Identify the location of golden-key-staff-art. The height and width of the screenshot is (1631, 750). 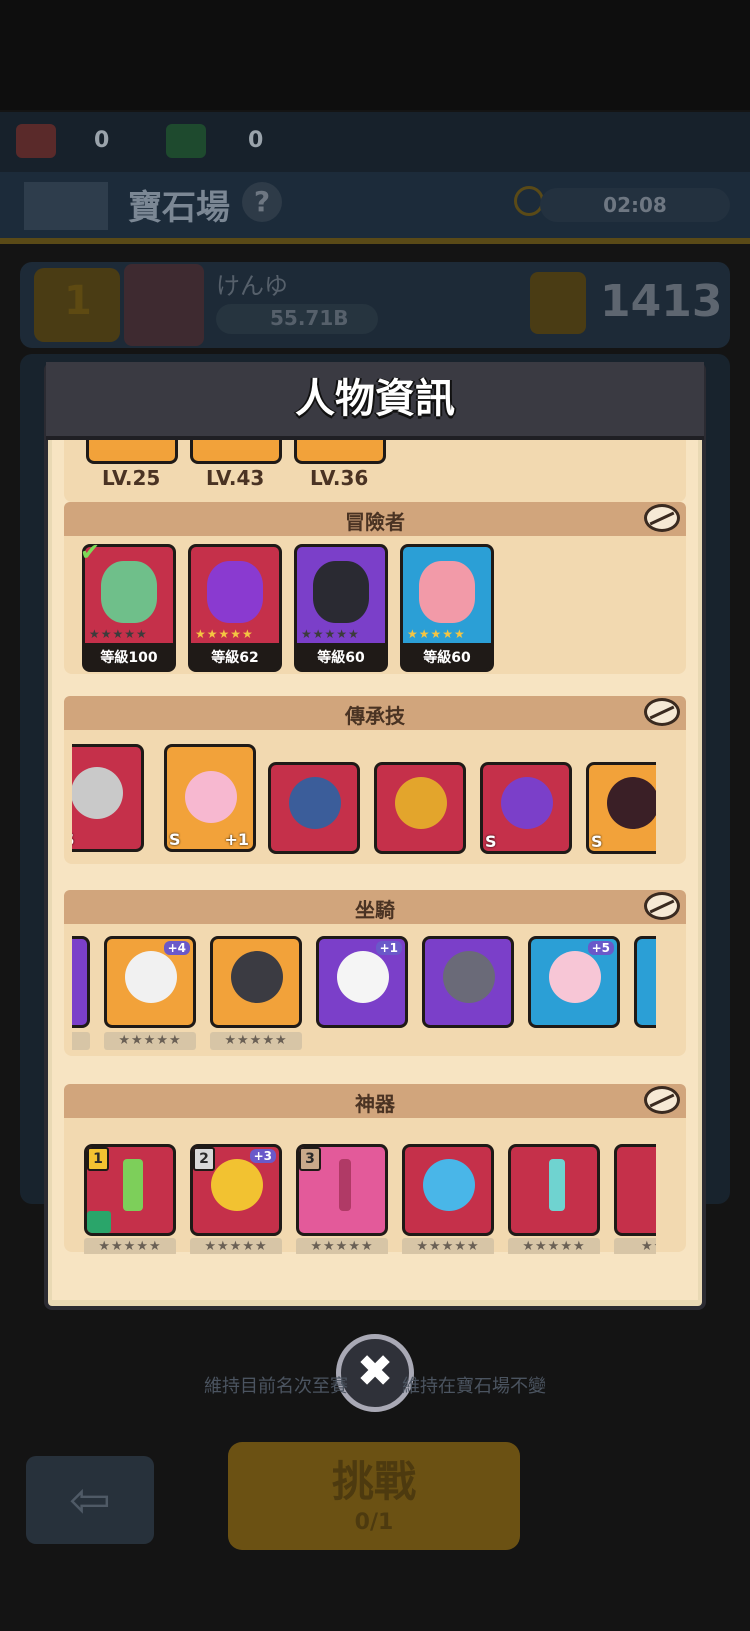
(237, 1185).